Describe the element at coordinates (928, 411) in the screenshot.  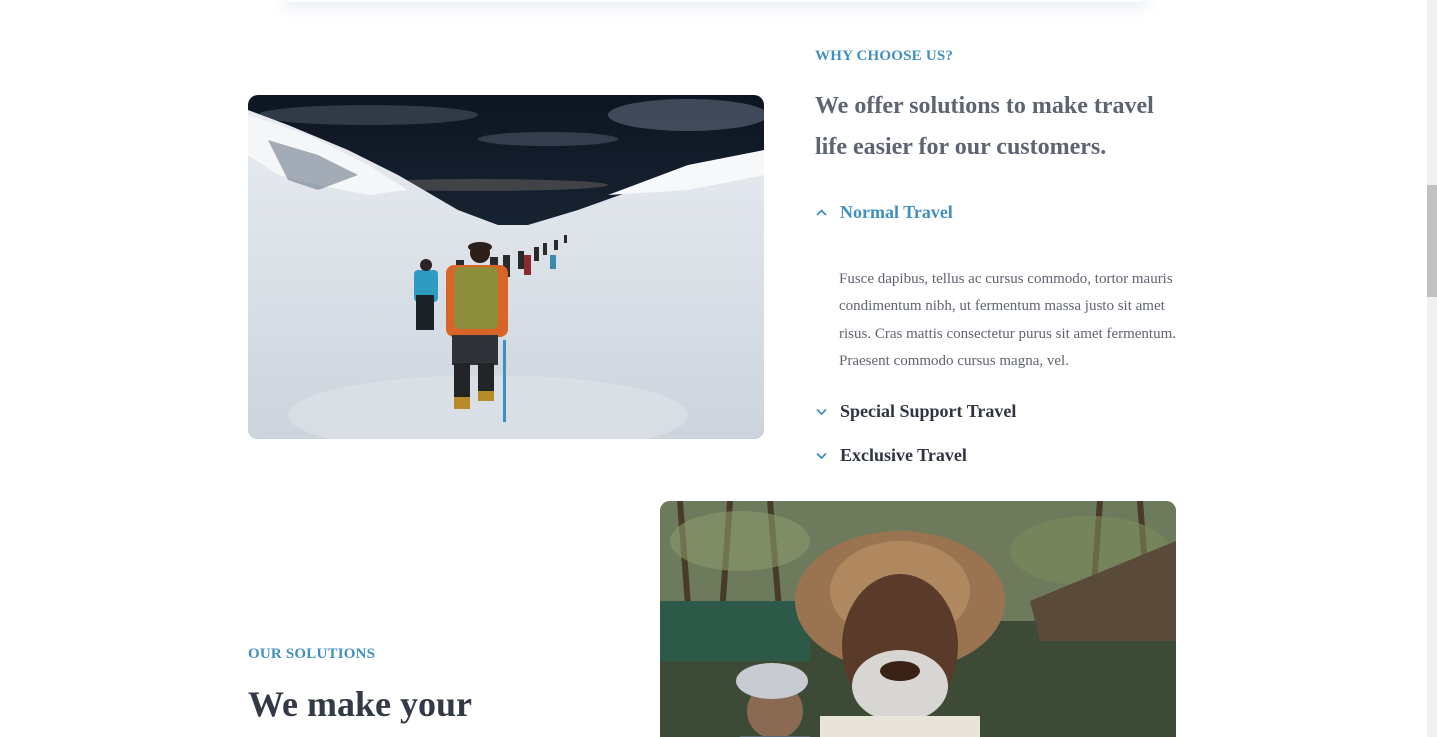
I see `accordion-title: Special Support Travel` at that location.